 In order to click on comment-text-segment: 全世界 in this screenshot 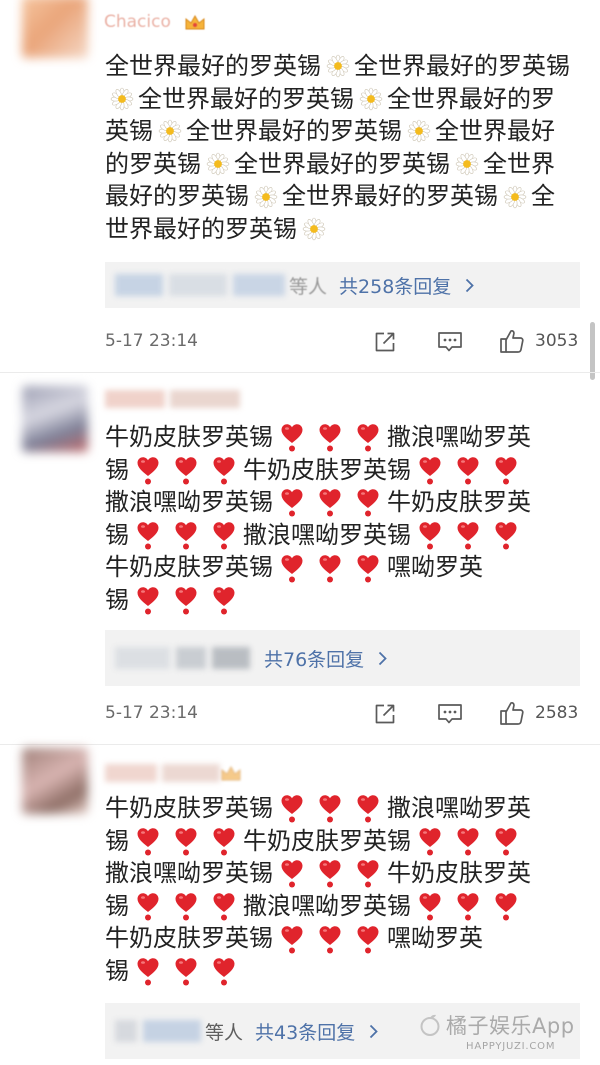, I will do `click(519, 163)`.